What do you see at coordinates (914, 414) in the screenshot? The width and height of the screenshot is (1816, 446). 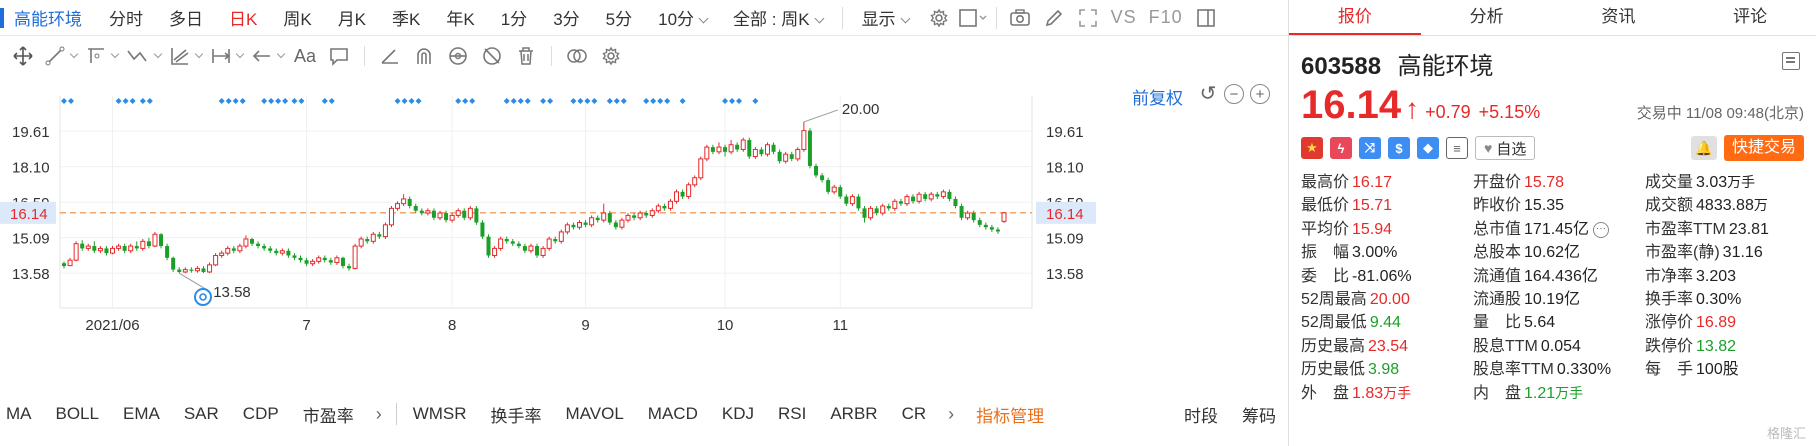 I see `indicator-cr: CR` at bounding box center [914, 414].